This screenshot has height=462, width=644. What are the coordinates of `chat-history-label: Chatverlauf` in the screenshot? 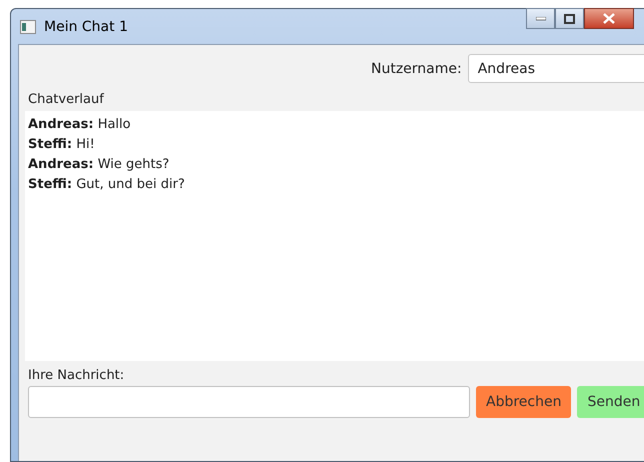 It's located at (66, 99).